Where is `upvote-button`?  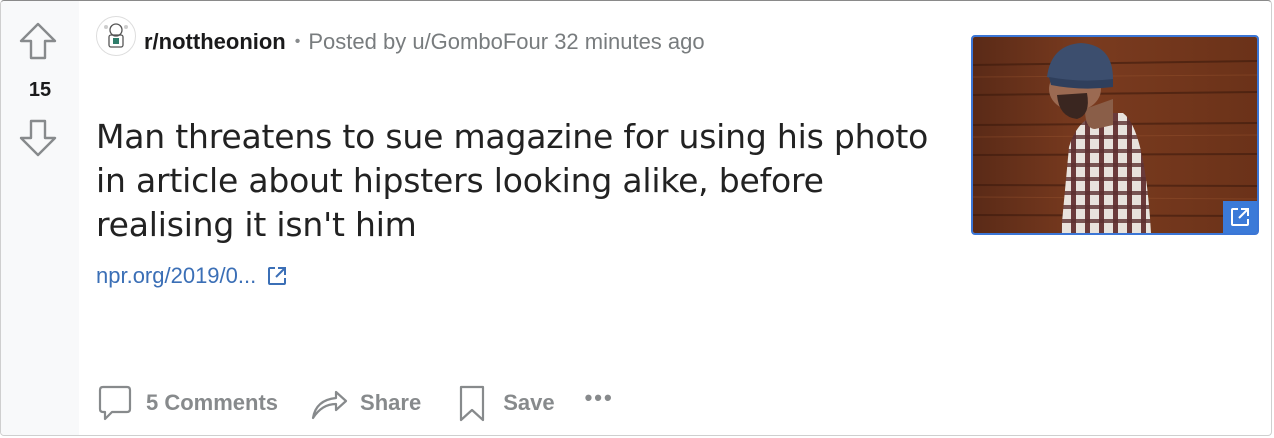 upvote-button is located at coordinates (38, 41).